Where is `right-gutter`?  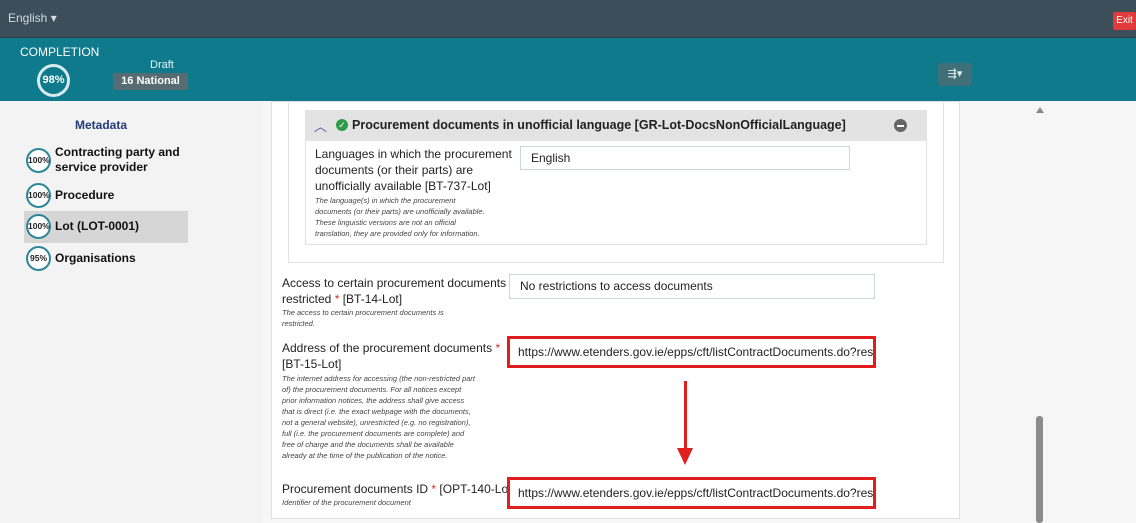 right-gutter is located at coordinates (1056, 312).